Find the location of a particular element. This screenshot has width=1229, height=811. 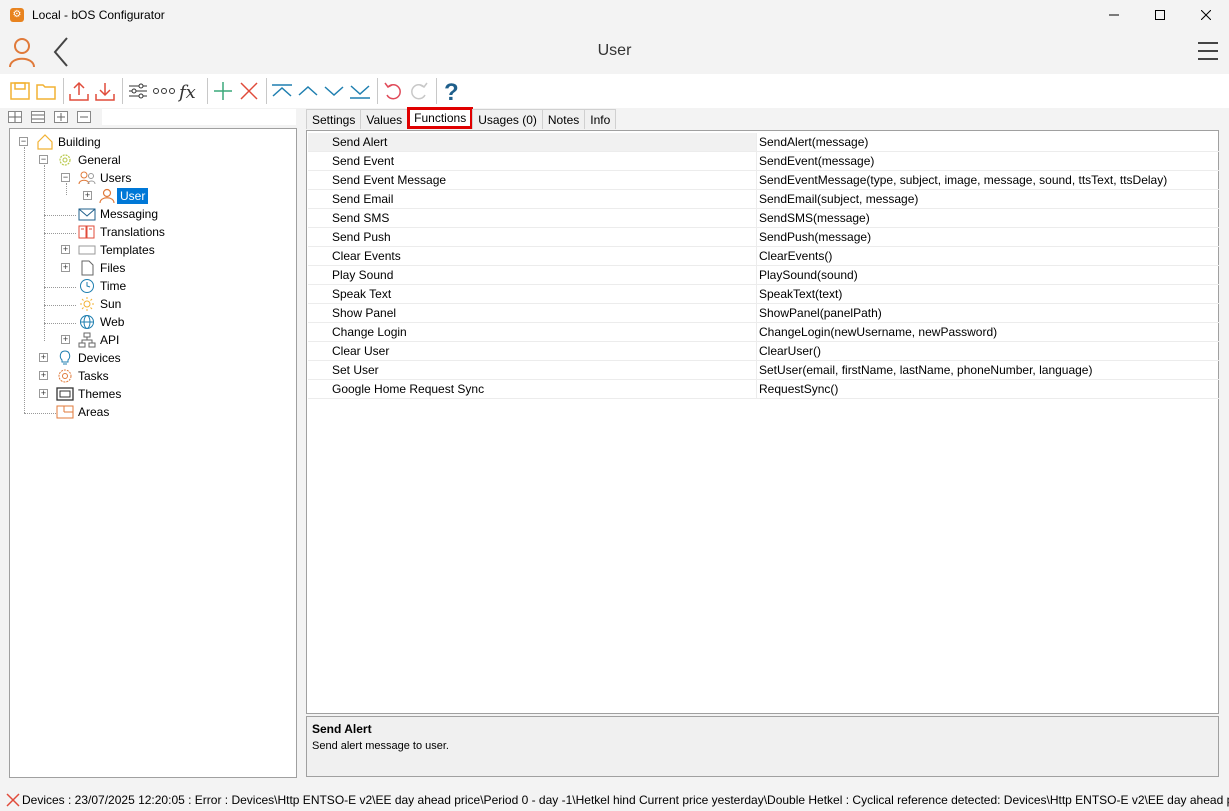

folder-icon is located at coordinates (46, 92).